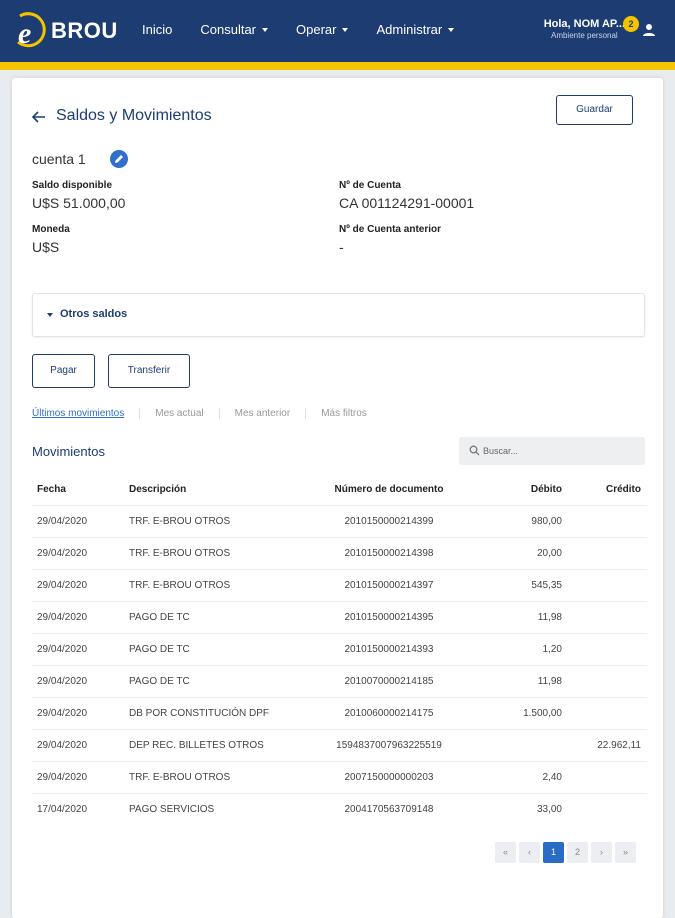 Image resolution: width=675 pixels, height=918 pixels. Describe the element at coordinates (389, 648) in the screenshot. I see `cell-documento: 2010150000214393` at that location.